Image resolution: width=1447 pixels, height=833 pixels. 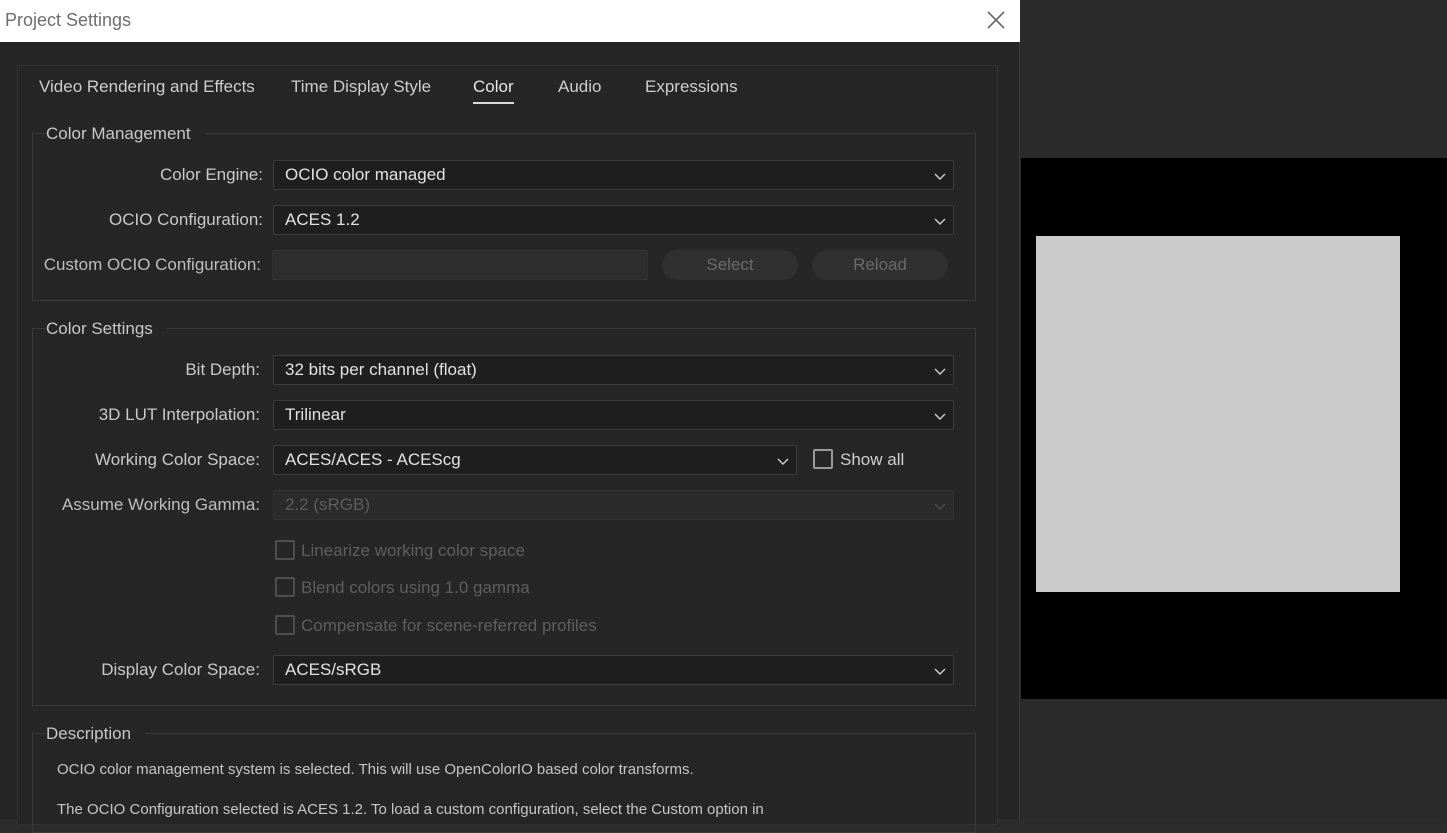 I want to click on select-button: Select, so click(x=730, y=265).